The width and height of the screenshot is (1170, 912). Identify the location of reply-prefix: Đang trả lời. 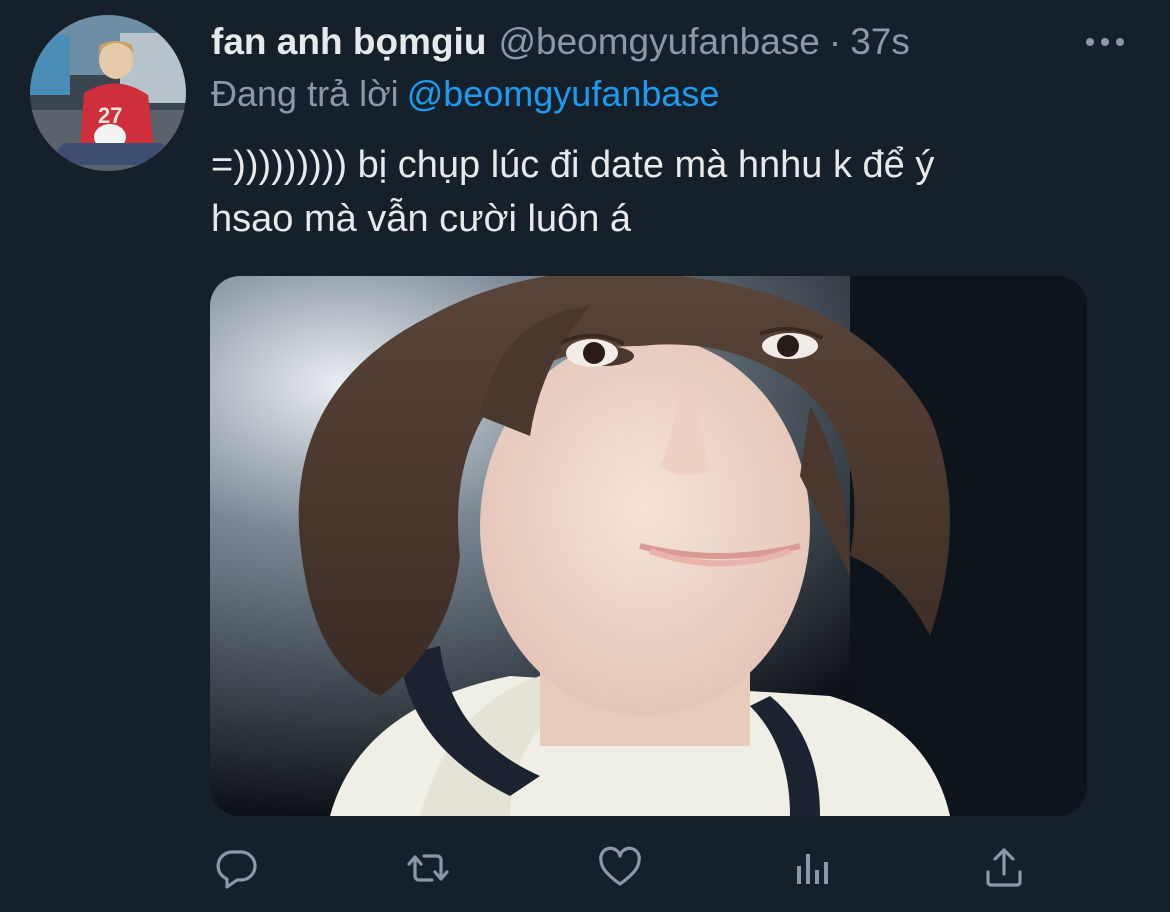
(305, 93).